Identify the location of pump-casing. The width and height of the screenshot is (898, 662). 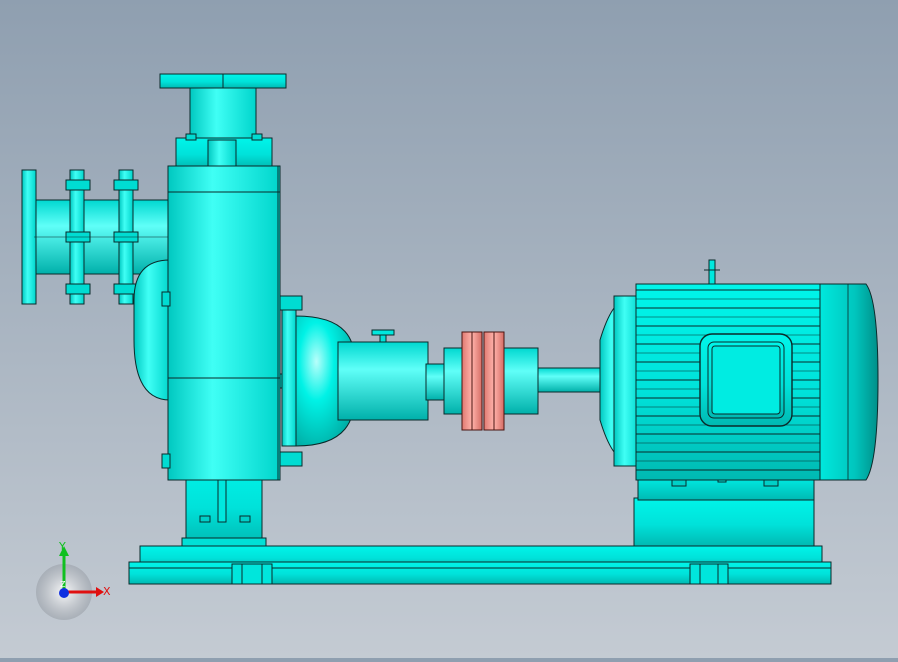
(232, 323).